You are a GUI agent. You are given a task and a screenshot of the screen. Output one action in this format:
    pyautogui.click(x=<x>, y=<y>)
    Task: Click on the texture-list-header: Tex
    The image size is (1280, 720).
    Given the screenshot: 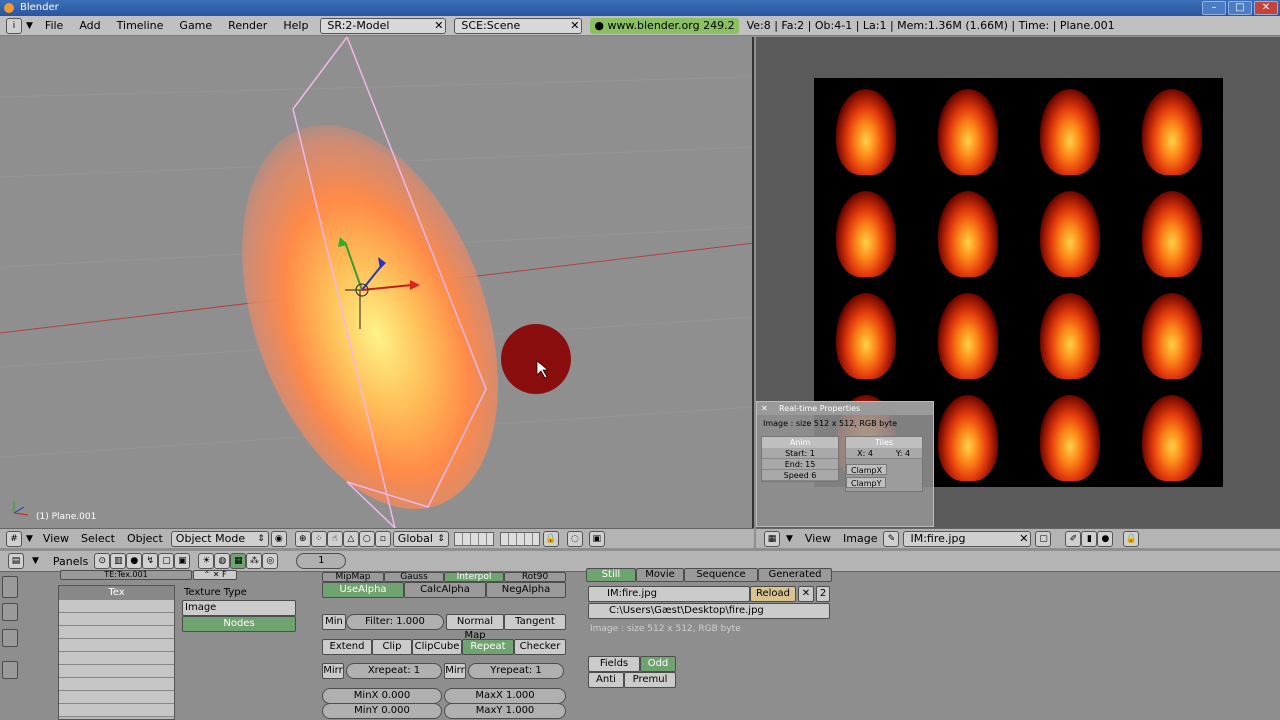 What is the action you would take?
    pyautogui.click(x=116, y=593)
    